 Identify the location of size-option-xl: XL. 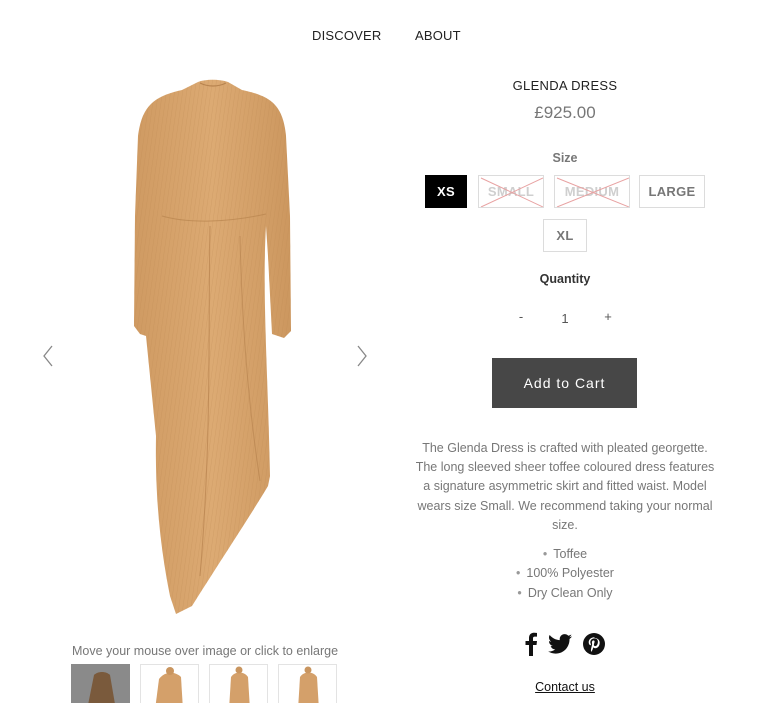
(565, 235).